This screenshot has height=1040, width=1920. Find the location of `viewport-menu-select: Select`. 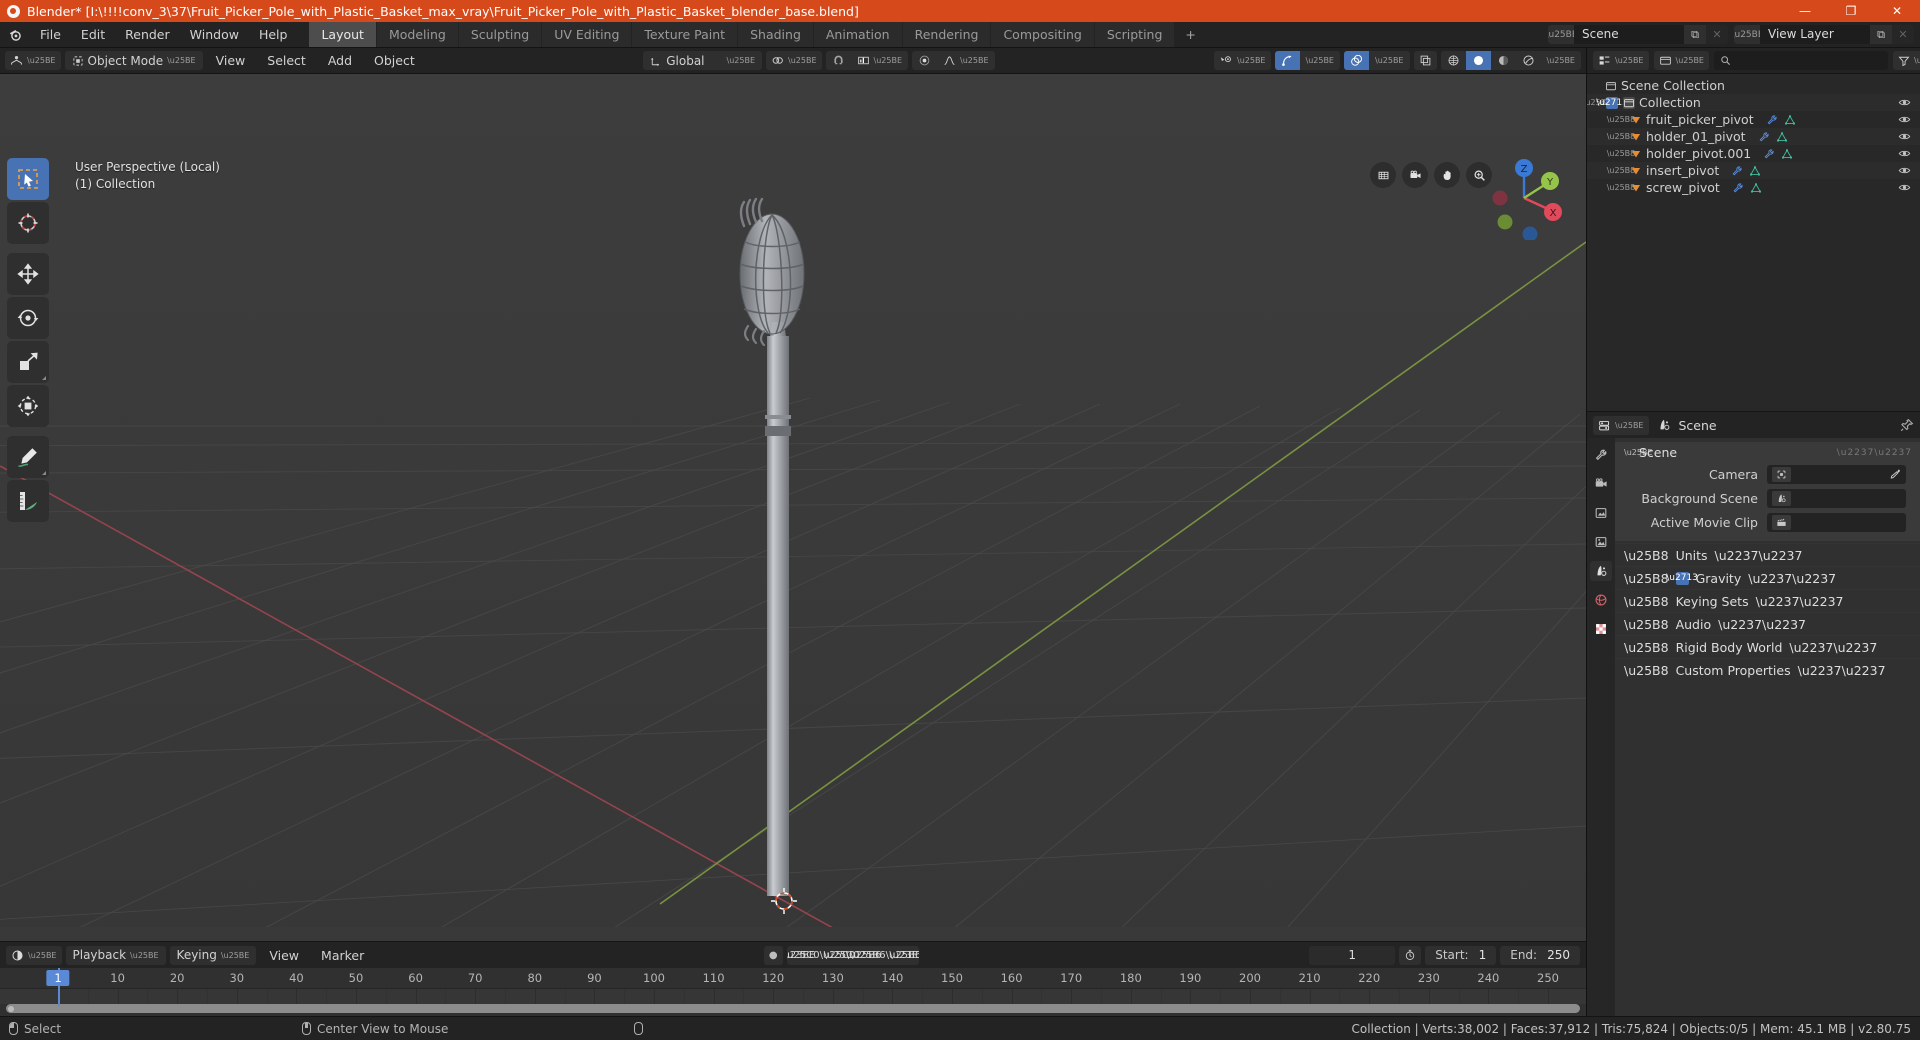

viewport-menu-select: Select is located at coordinates (286, 60).